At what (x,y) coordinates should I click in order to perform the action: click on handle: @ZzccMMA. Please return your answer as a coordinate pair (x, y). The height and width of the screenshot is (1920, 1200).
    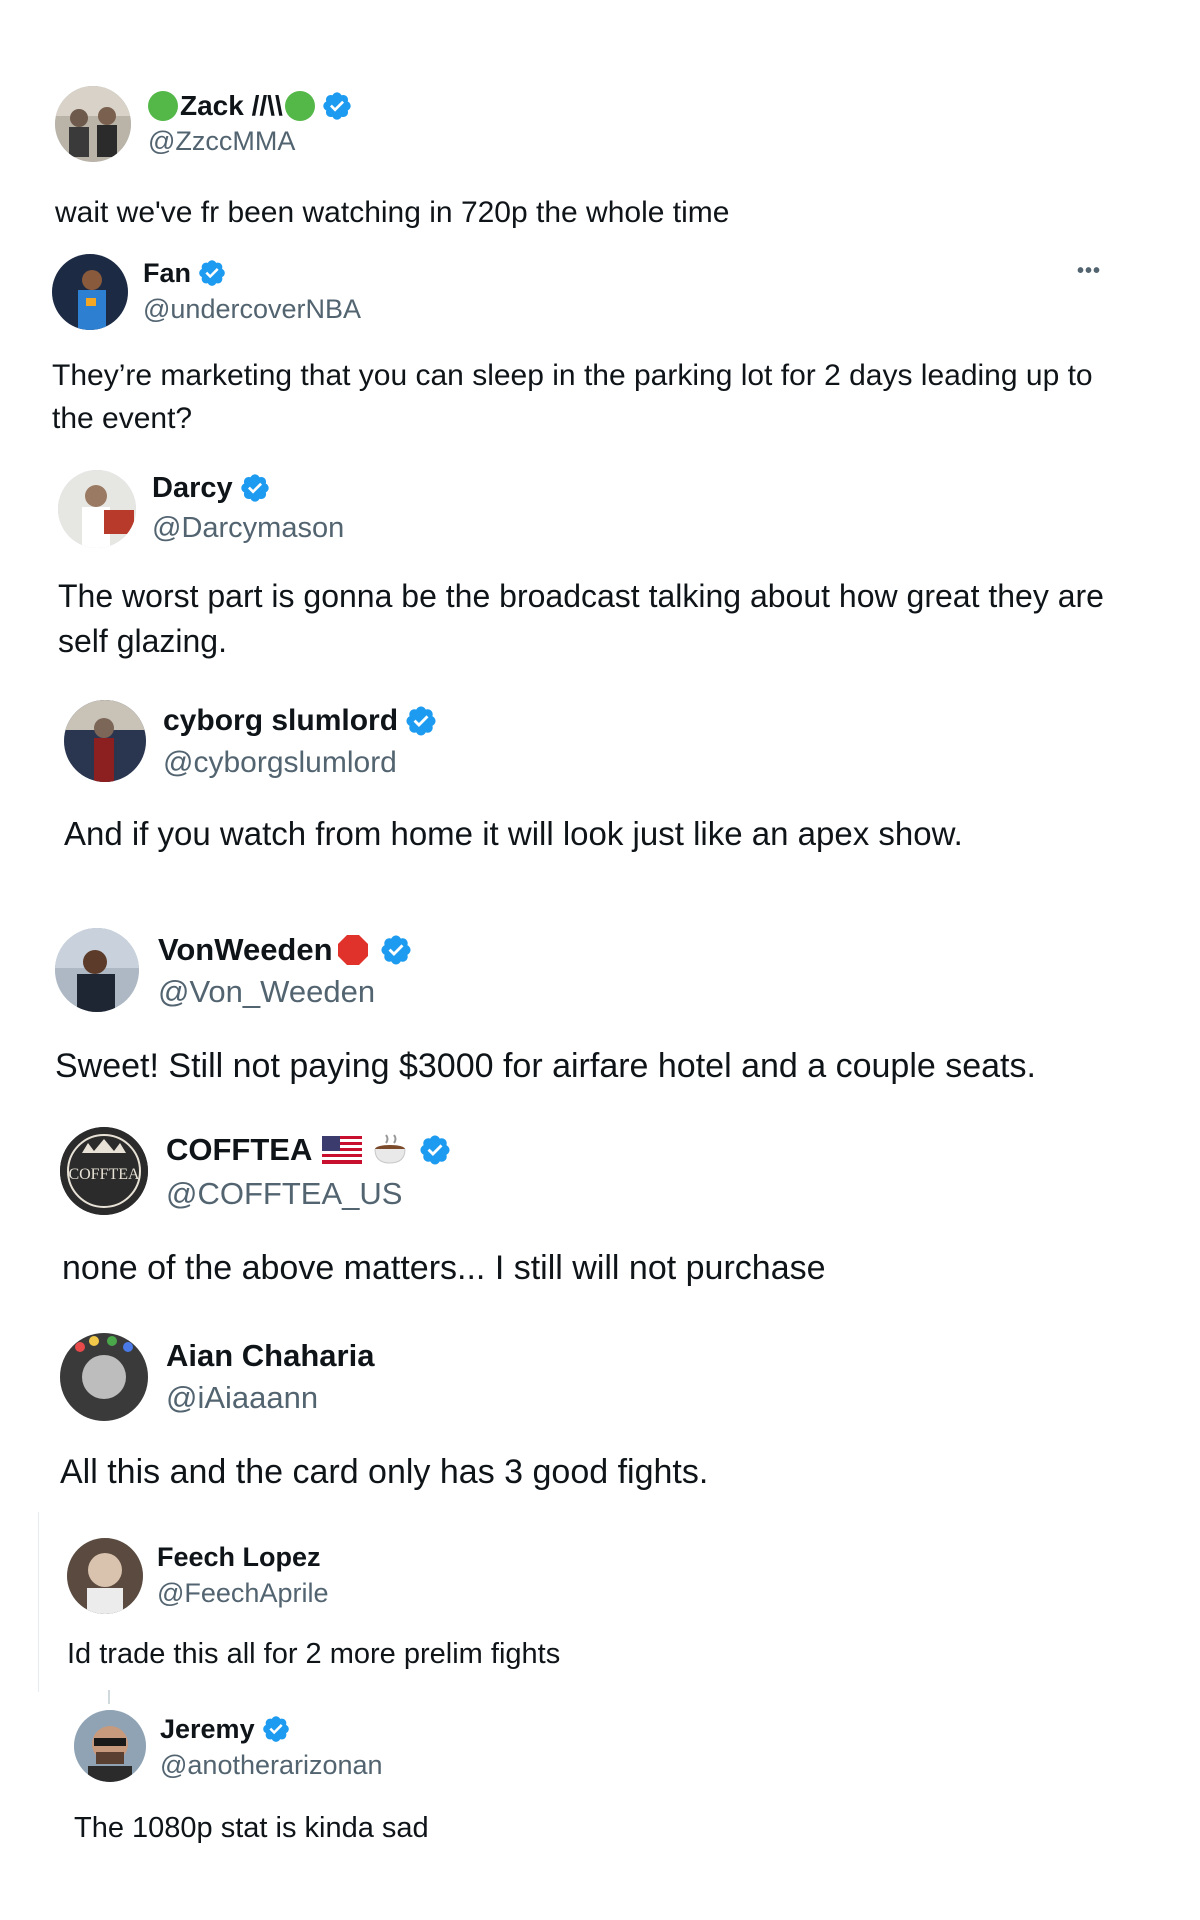
    Looking at the image, I should click on (221, 141).